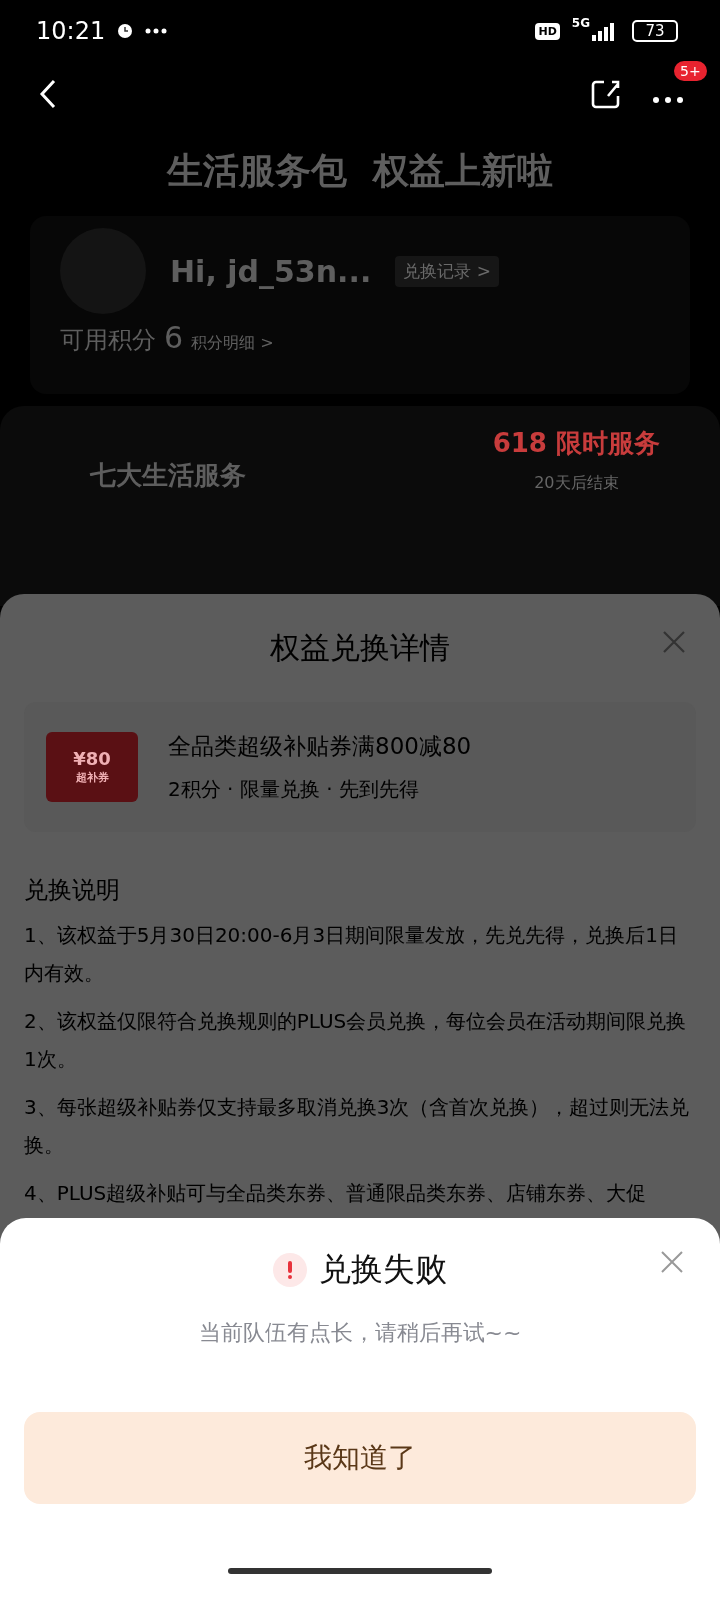 This screenshot has height=1600, width=720. I want to click on coupon-amount: ¥80, so click(92, 758).